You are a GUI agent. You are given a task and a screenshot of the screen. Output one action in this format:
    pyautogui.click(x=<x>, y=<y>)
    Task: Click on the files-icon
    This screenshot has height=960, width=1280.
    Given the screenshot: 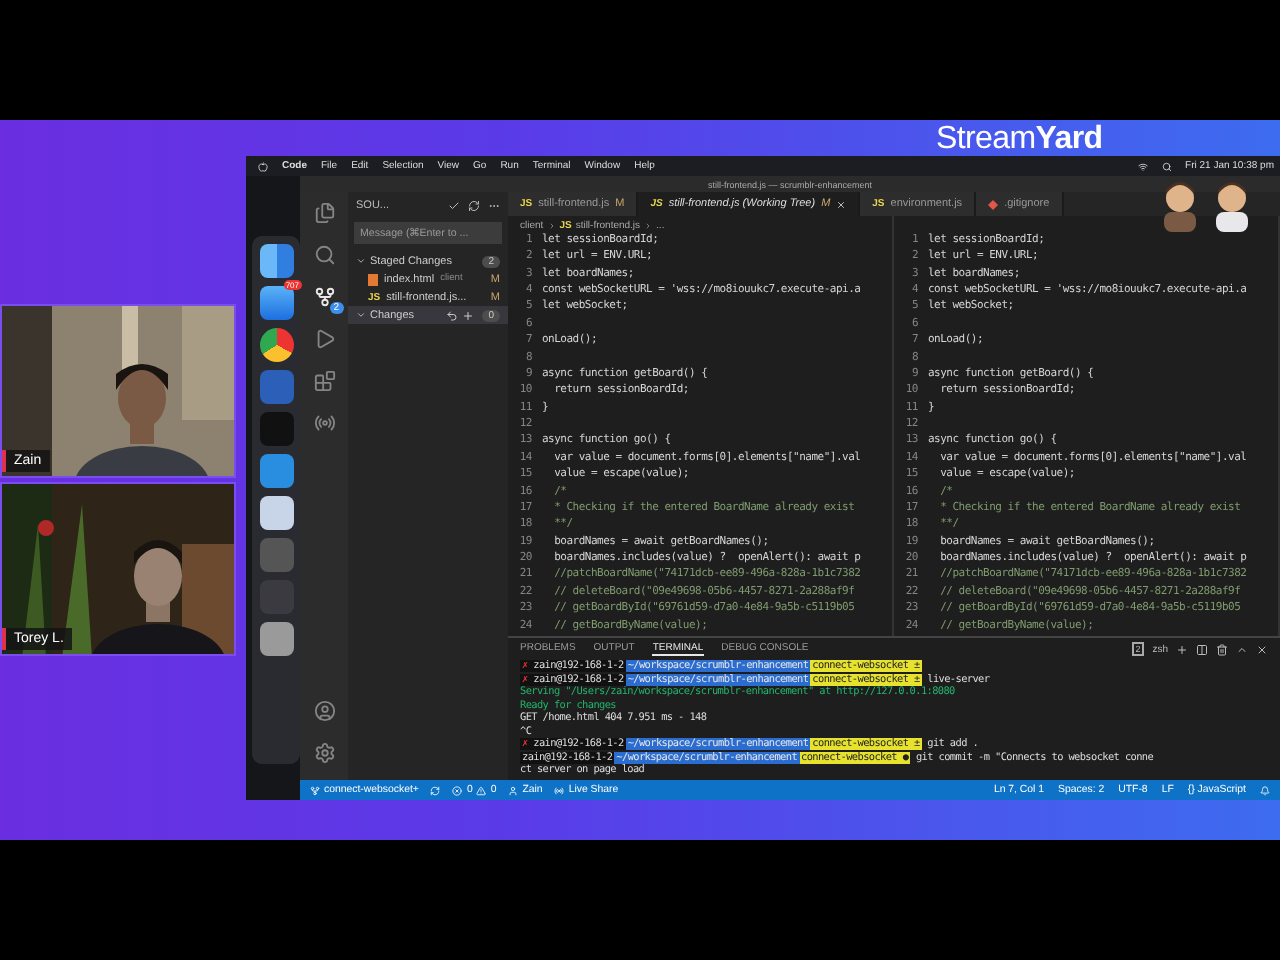 What is the action you would take?
    pyautogui.click(x=324, y=213)
    